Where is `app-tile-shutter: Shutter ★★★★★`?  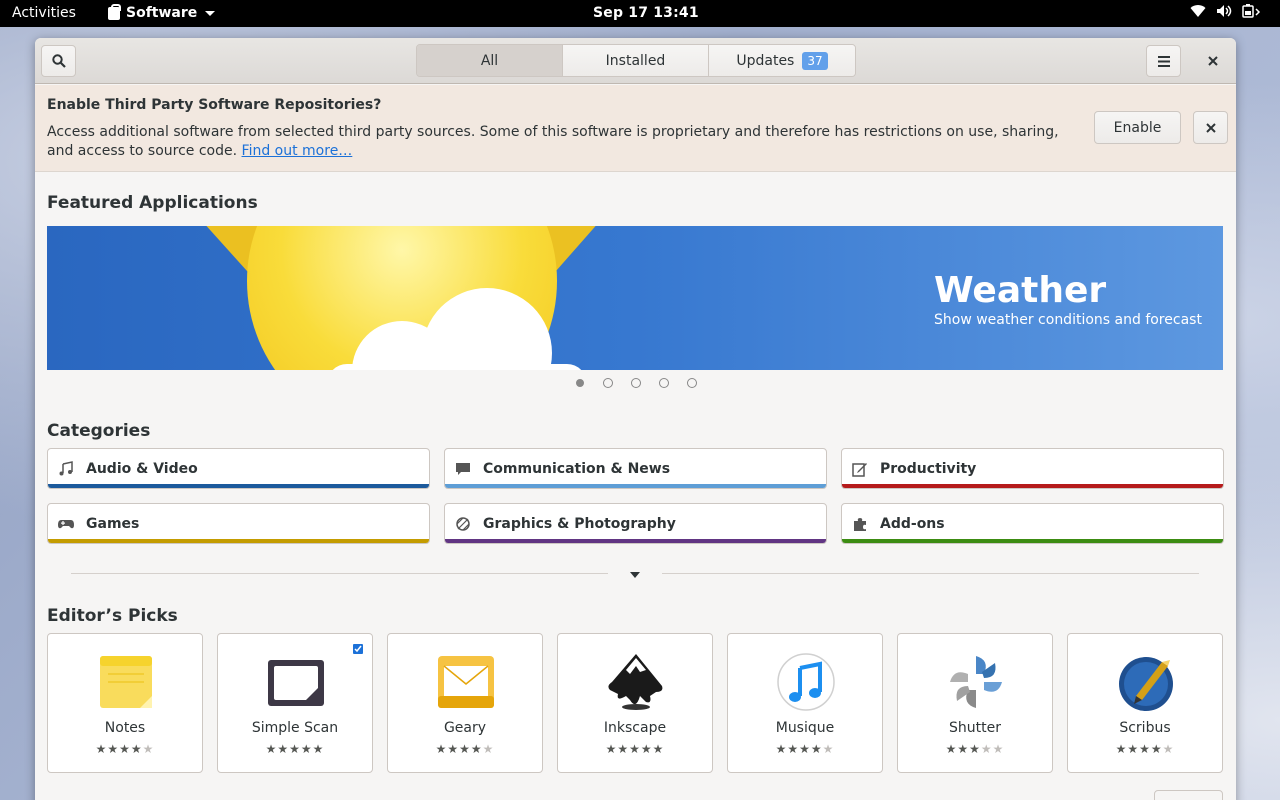
app-tile-shutter: Shutter ★★★★★ is located at coordinates (975, 703).